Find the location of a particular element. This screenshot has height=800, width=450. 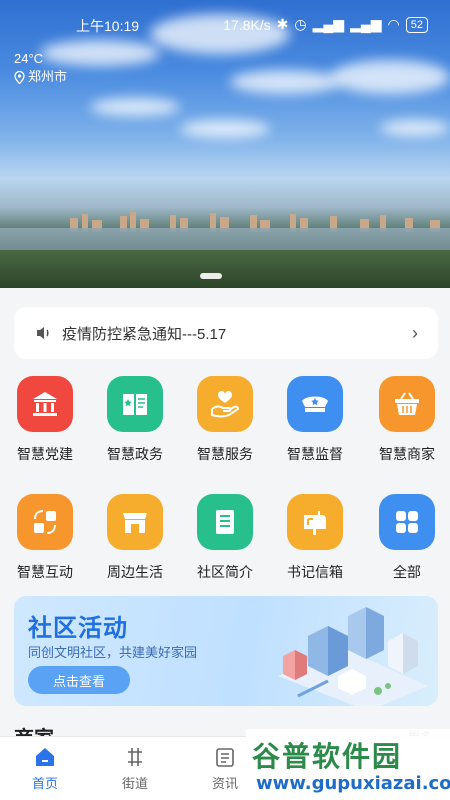

grid-label: 书记信箱 is located at coordinates (315, 572).